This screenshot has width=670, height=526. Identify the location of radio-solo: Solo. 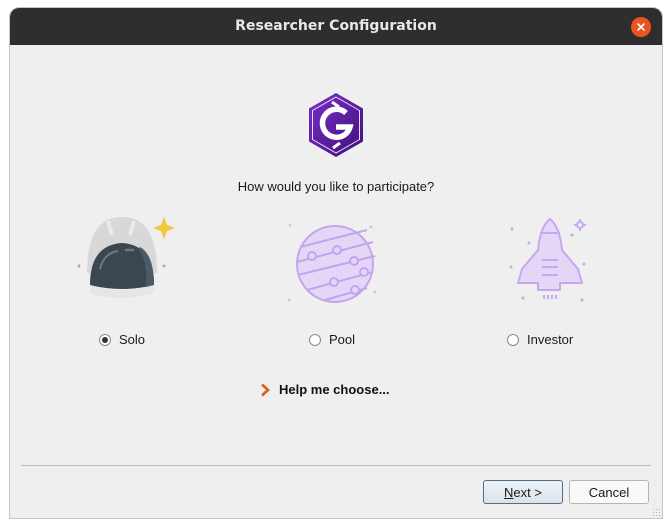
(122, 339).